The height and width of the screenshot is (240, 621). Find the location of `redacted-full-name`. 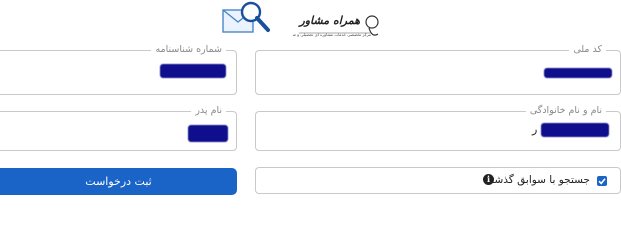

redacted-full-name is located at coordinates (575, 130).